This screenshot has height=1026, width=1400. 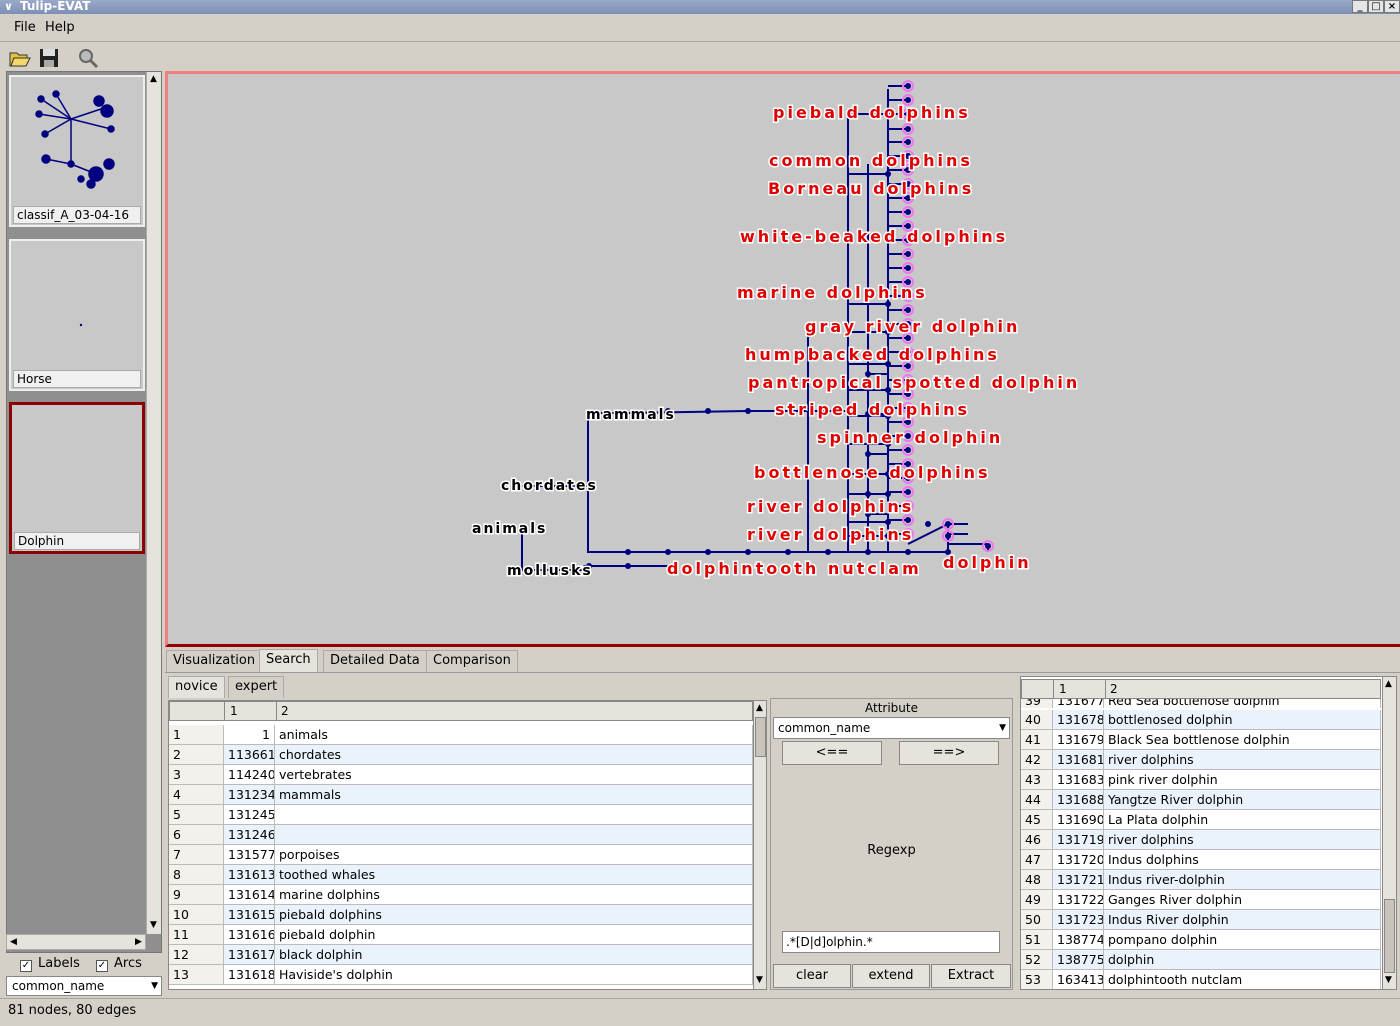 I want to click on table-row: 11 131616 piebald dolphin, so click(x=461, y=935).